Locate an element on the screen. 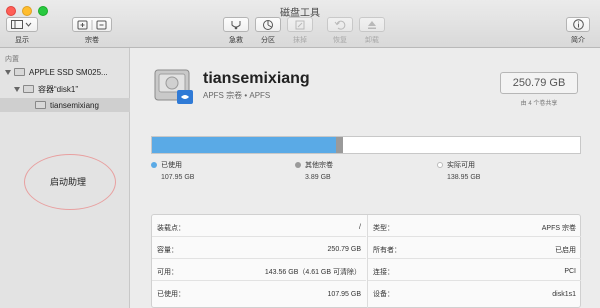 The width and height of the screenshot is (600, 308). unmount-label: 卸载 is located at coordinates (372, 40).